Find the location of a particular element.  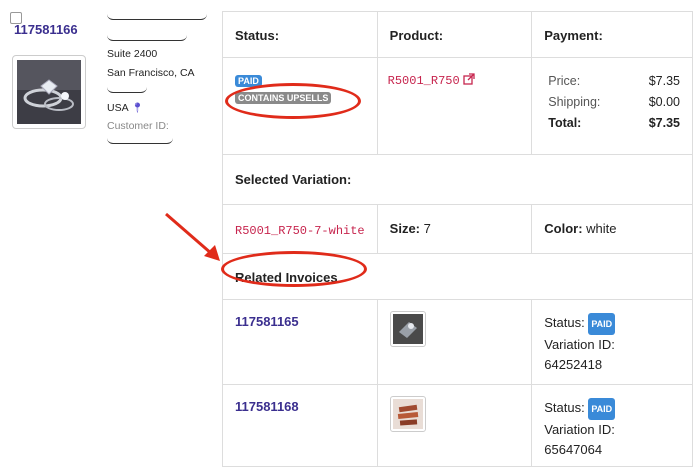

product-header: Product: is located at coordinates (454, 34).